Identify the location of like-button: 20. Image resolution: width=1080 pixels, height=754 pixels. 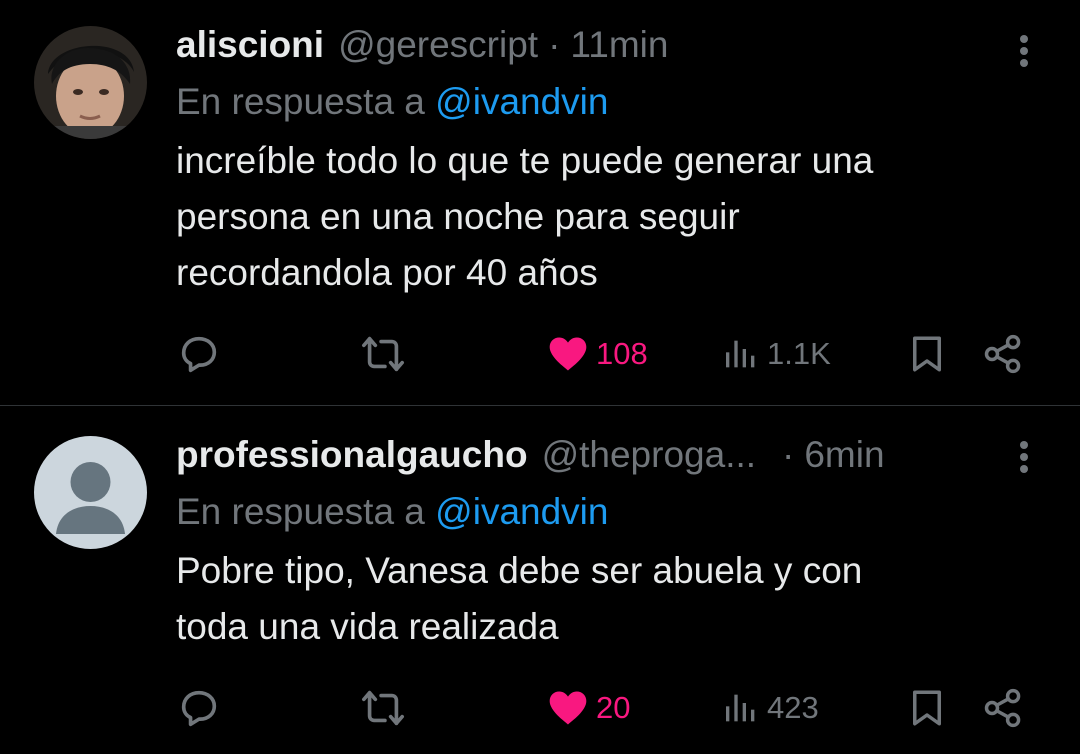
(588, 708).